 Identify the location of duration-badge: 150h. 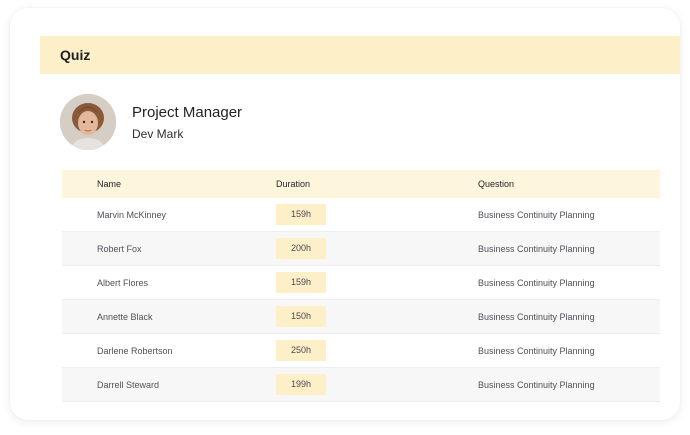
(301, 316).